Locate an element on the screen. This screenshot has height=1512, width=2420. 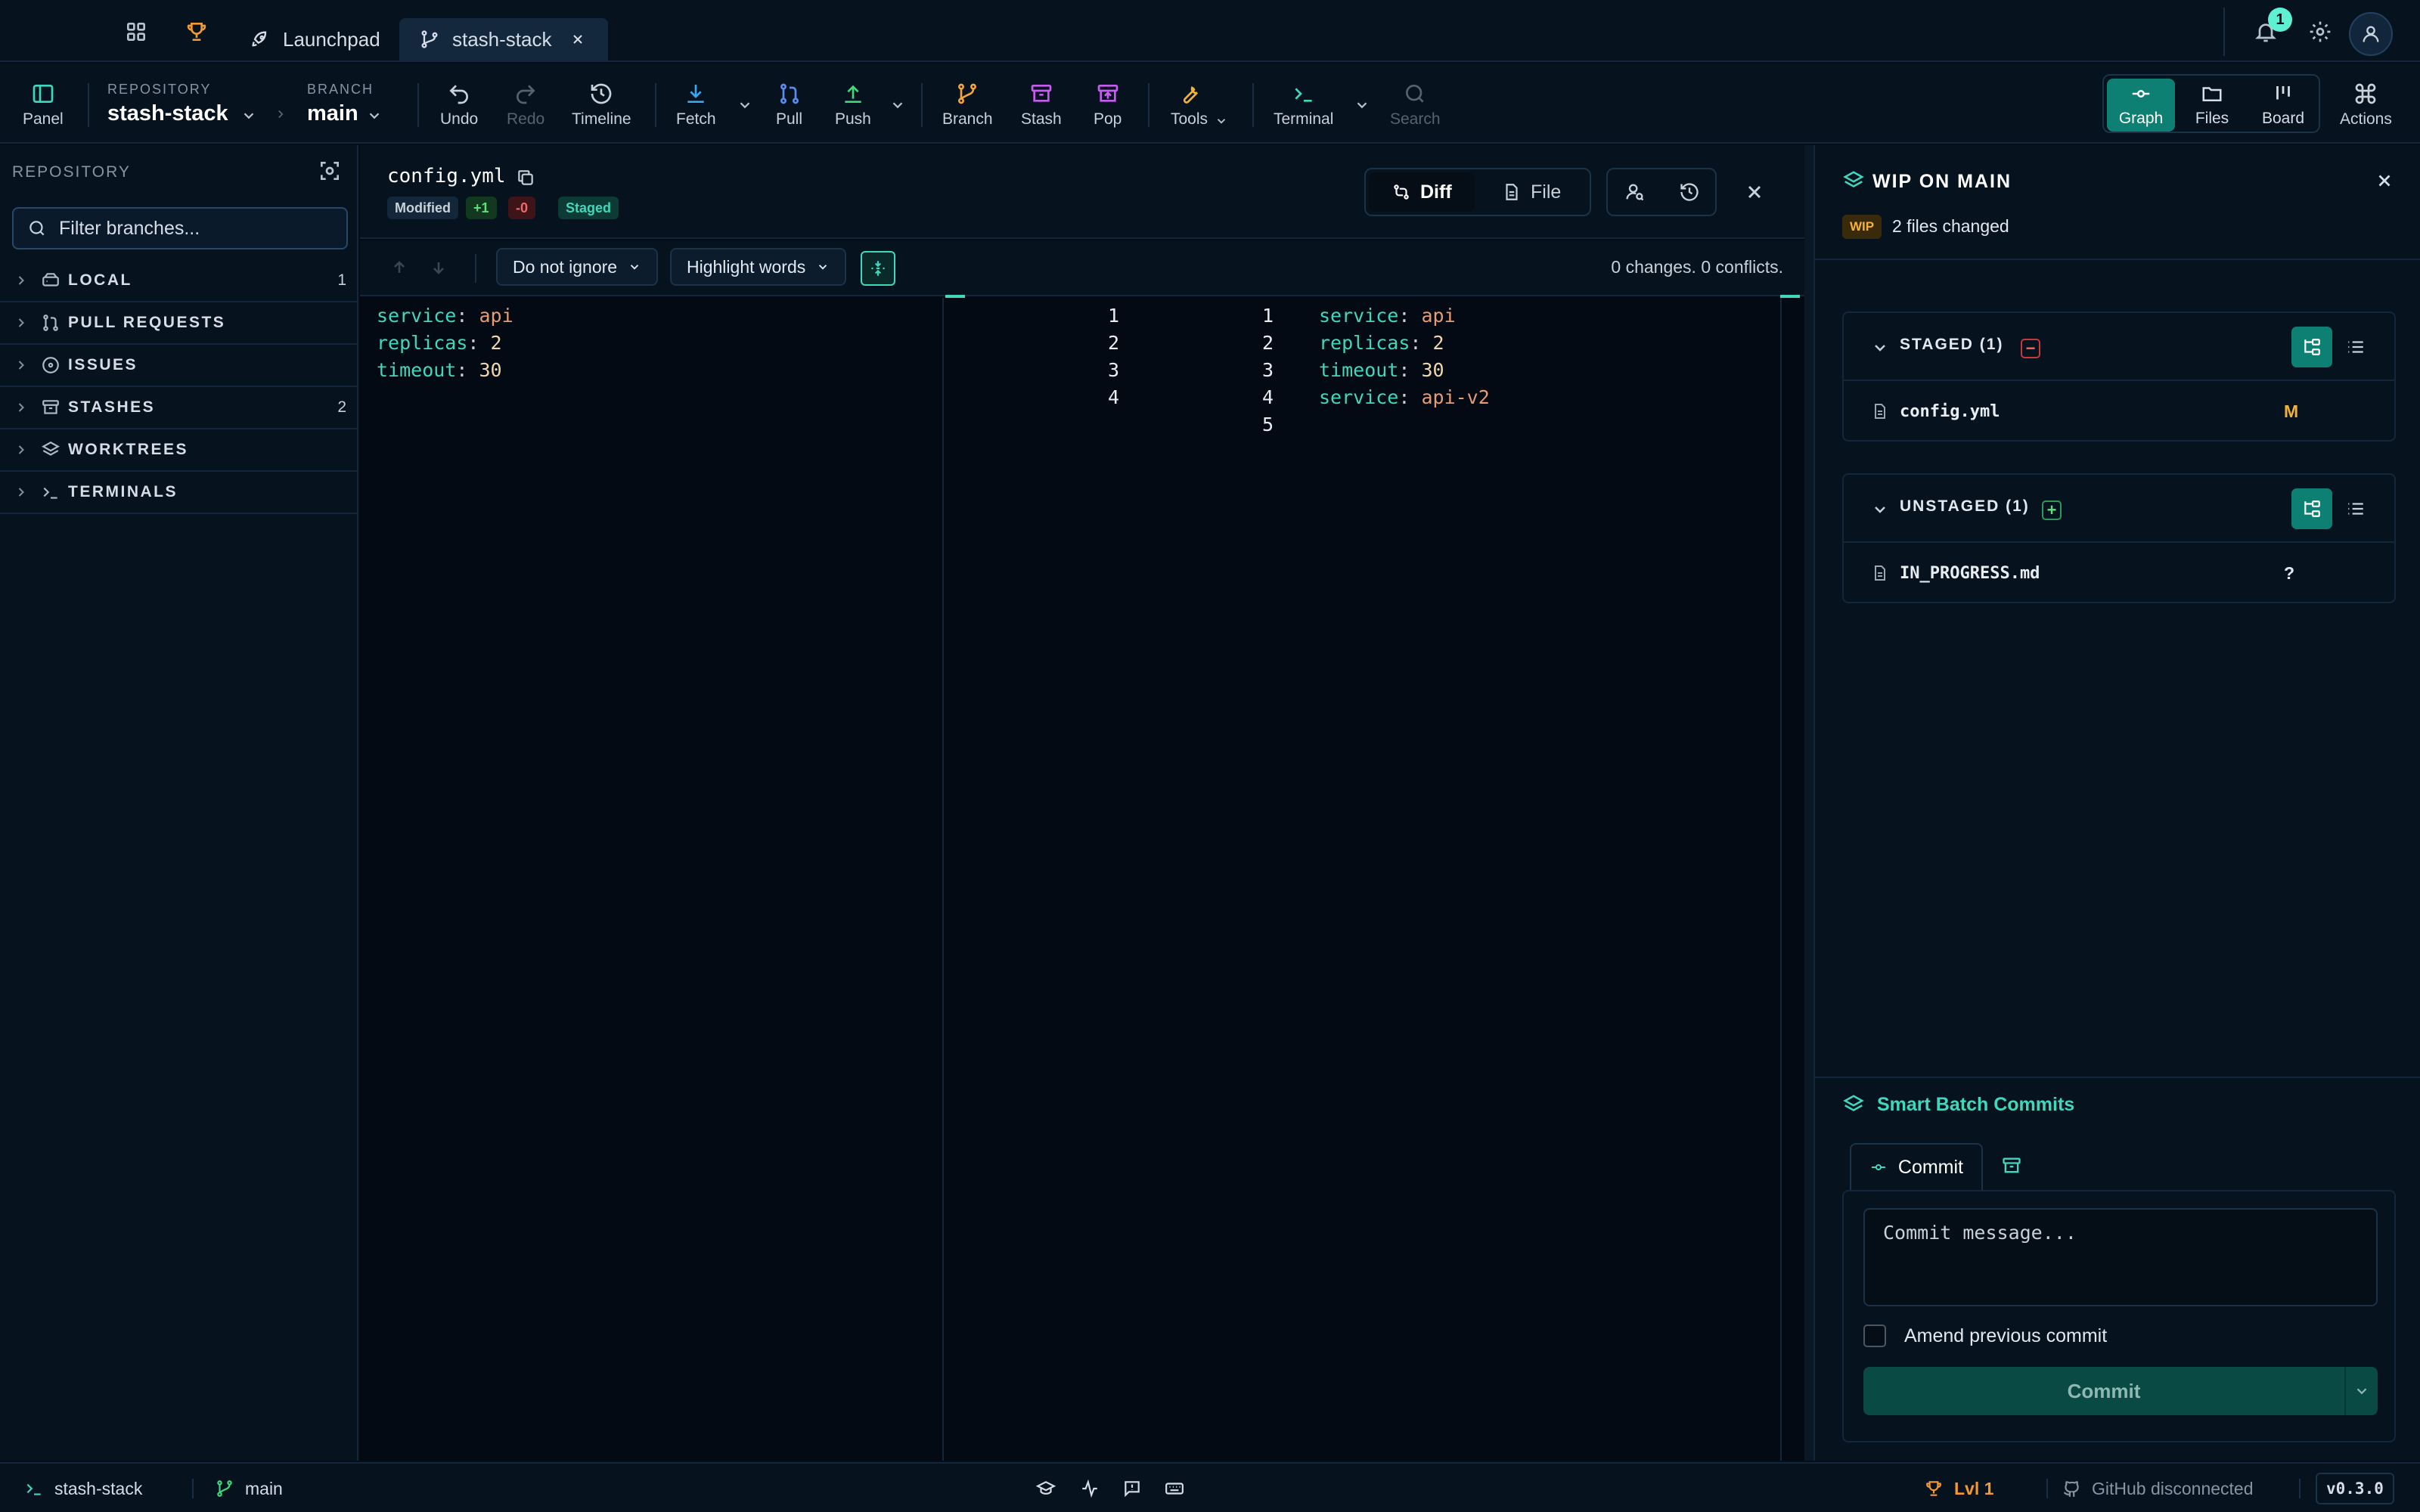
stage-all-button: + is located at coordinates (2052, 510).